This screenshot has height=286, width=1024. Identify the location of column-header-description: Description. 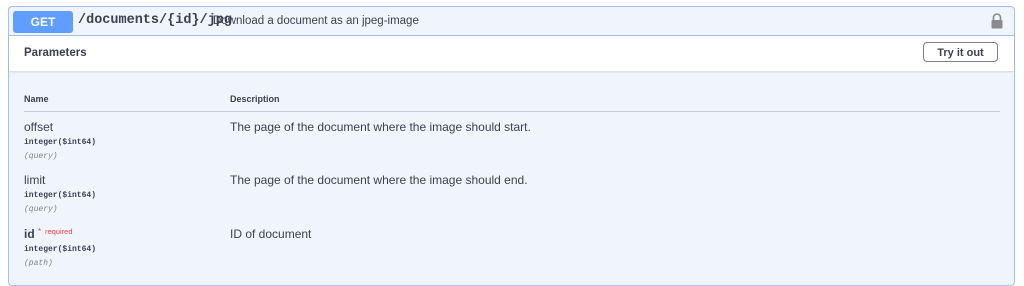
(255, 99).